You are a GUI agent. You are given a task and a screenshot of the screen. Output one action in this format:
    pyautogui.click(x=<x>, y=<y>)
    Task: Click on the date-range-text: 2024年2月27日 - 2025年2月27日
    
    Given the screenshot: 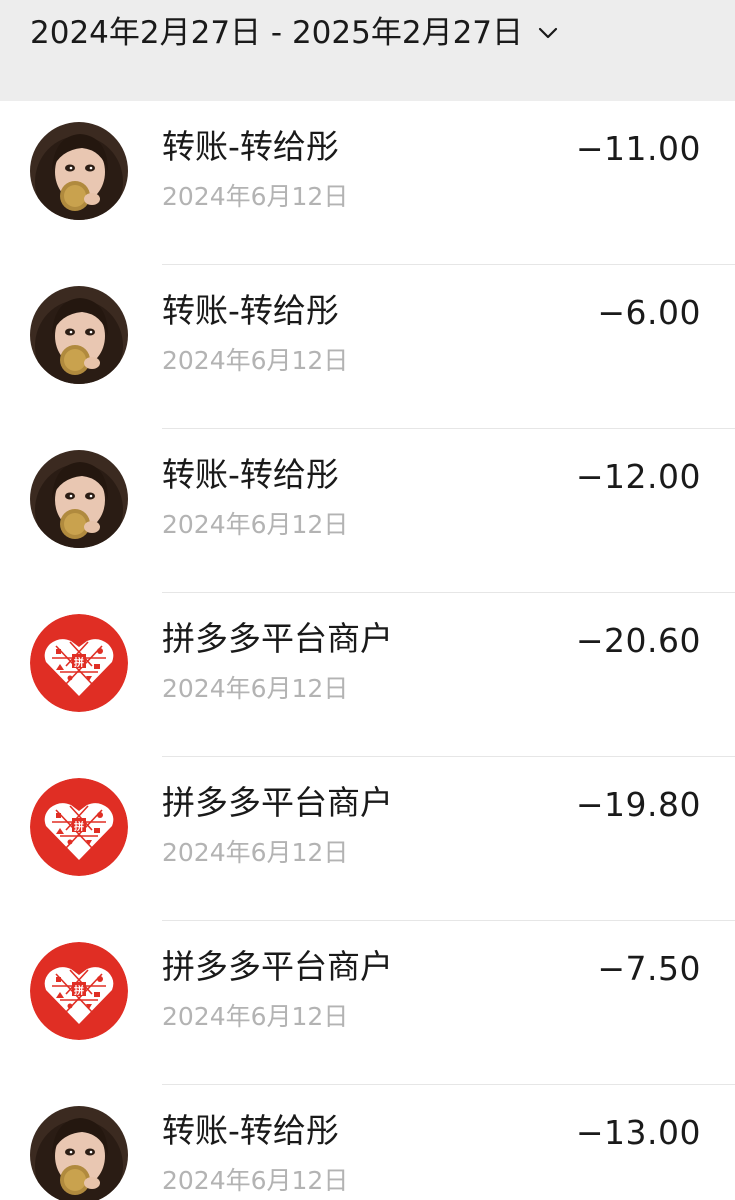 What is the action you would take?
    pyautogui.click(x=277, y=33)
    